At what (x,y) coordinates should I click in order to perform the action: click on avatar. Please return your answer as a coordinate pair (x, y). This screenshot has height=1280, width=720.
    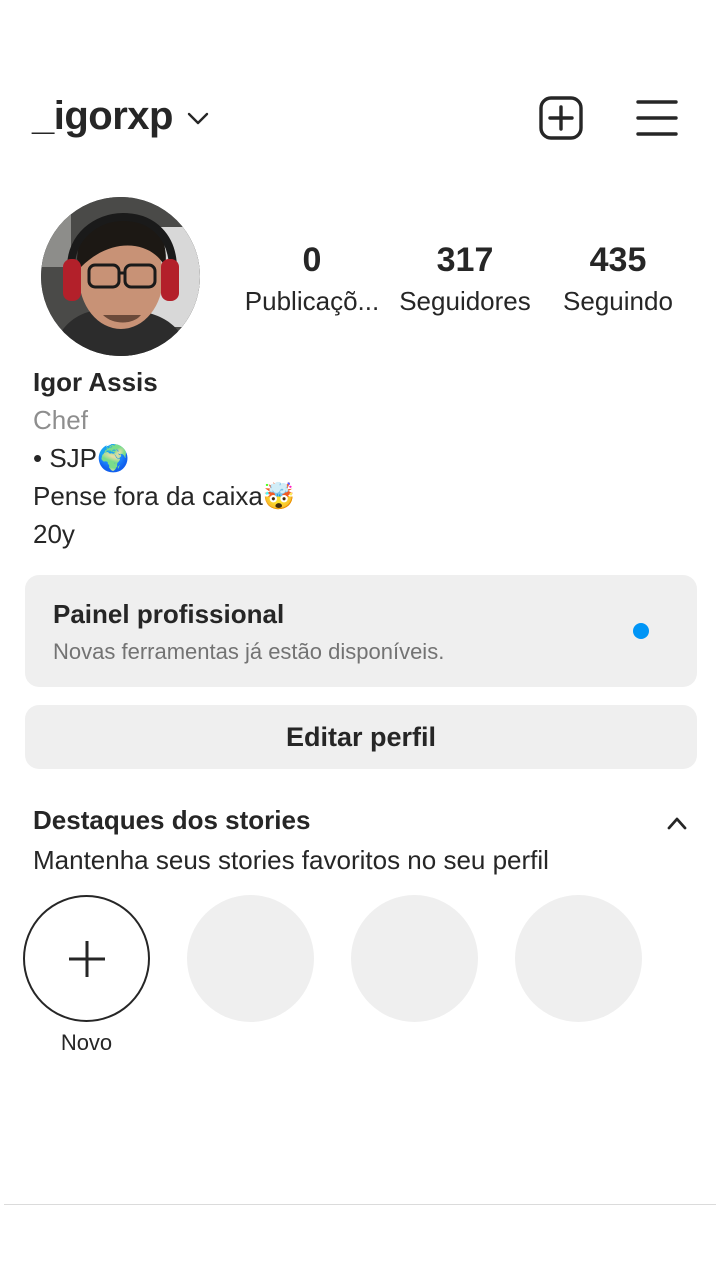
    Looking at the image, I should click on (120, 276).